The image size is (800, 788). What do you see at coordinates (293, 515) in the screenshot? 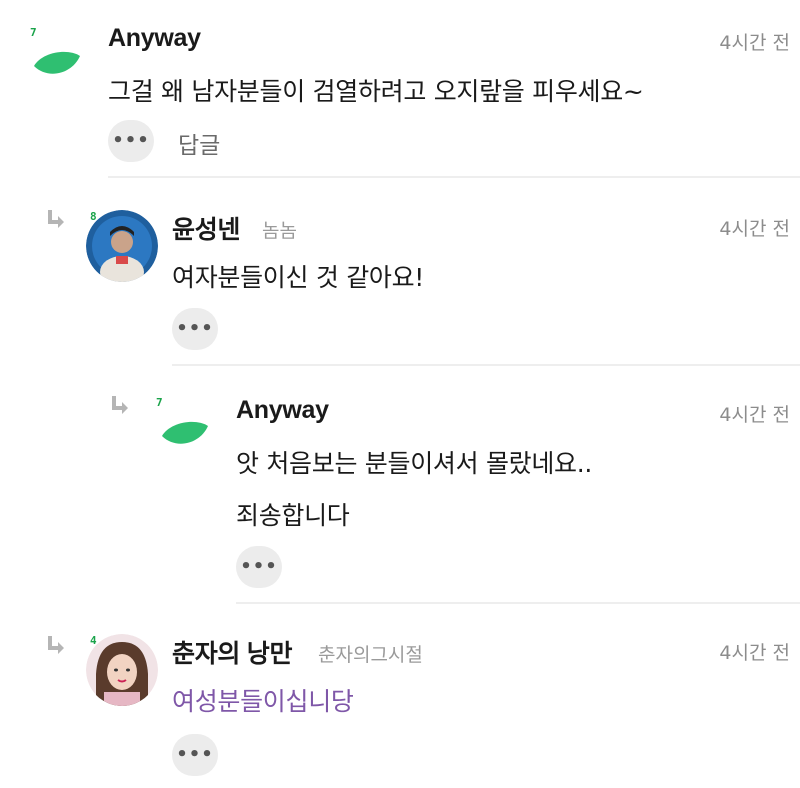
I see `comment-text: 죄송합니다` at bounding box center [293, 515].